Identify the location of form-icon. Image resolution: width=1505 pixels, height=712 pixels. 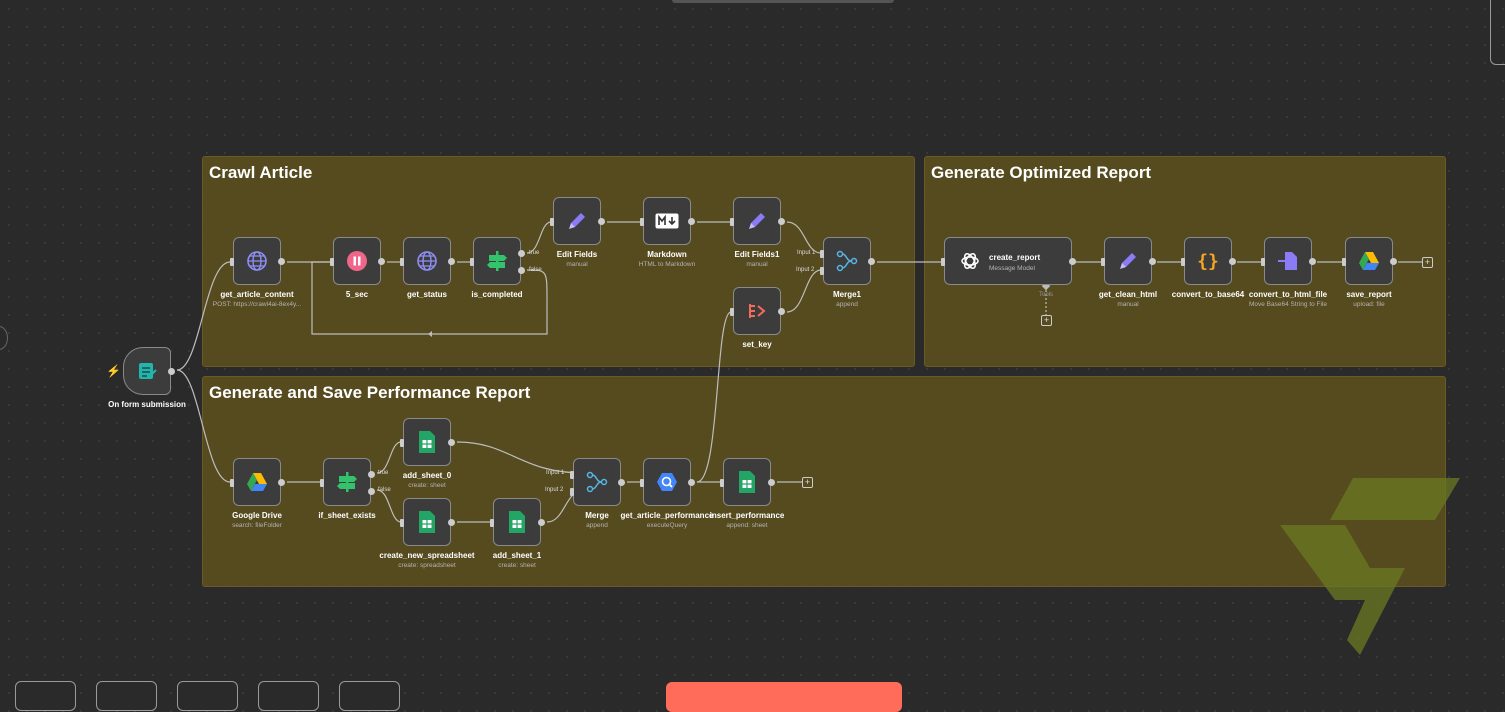
(148, 371).